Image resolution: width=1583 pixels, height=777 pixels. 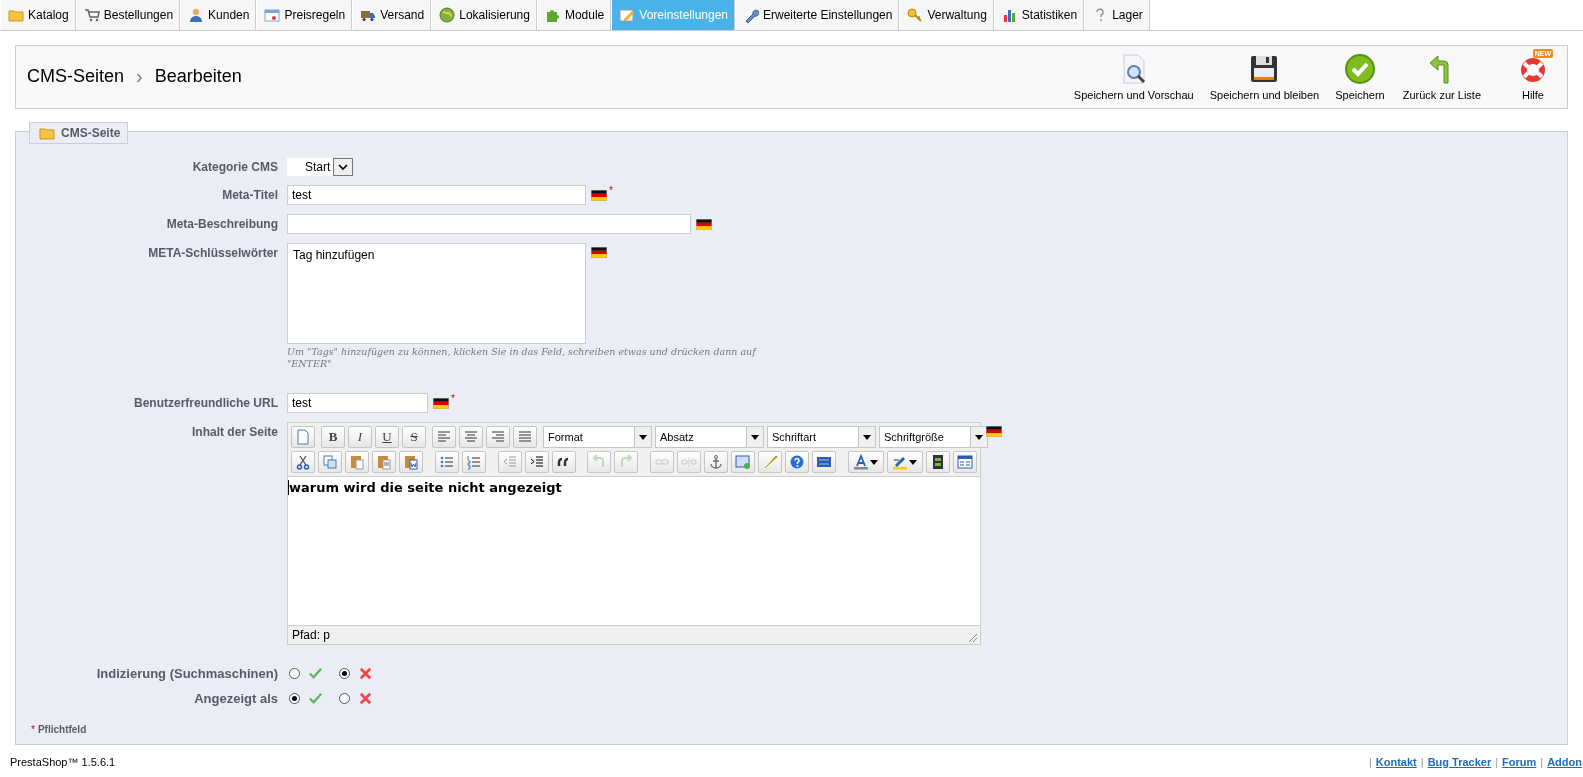 What do you see at coordinates (250, 195) in the screenshot?
I see `field-label: Meta-Titel` at bounding box center [250, 195].